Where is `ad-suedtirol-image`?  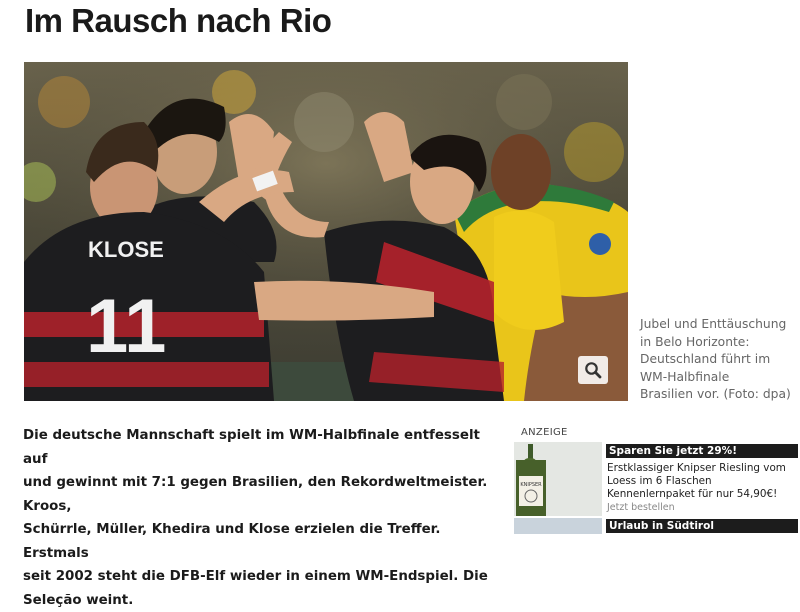
ad-suedtirol-image is located at coordinates (558, 526).